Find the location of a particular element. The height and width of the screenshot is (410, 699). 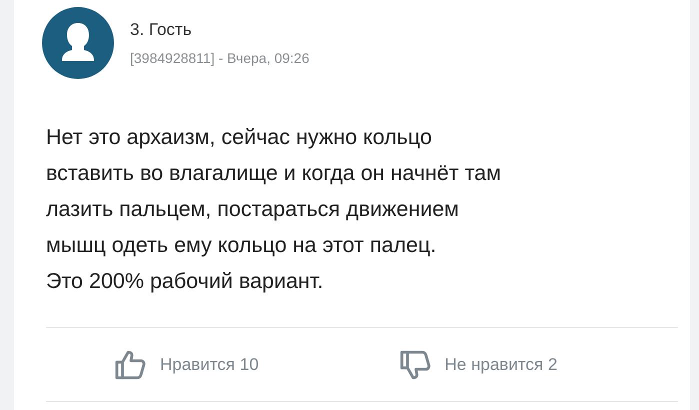

dislike-button: Не нравится 2 is located at coordinates (478, 365).